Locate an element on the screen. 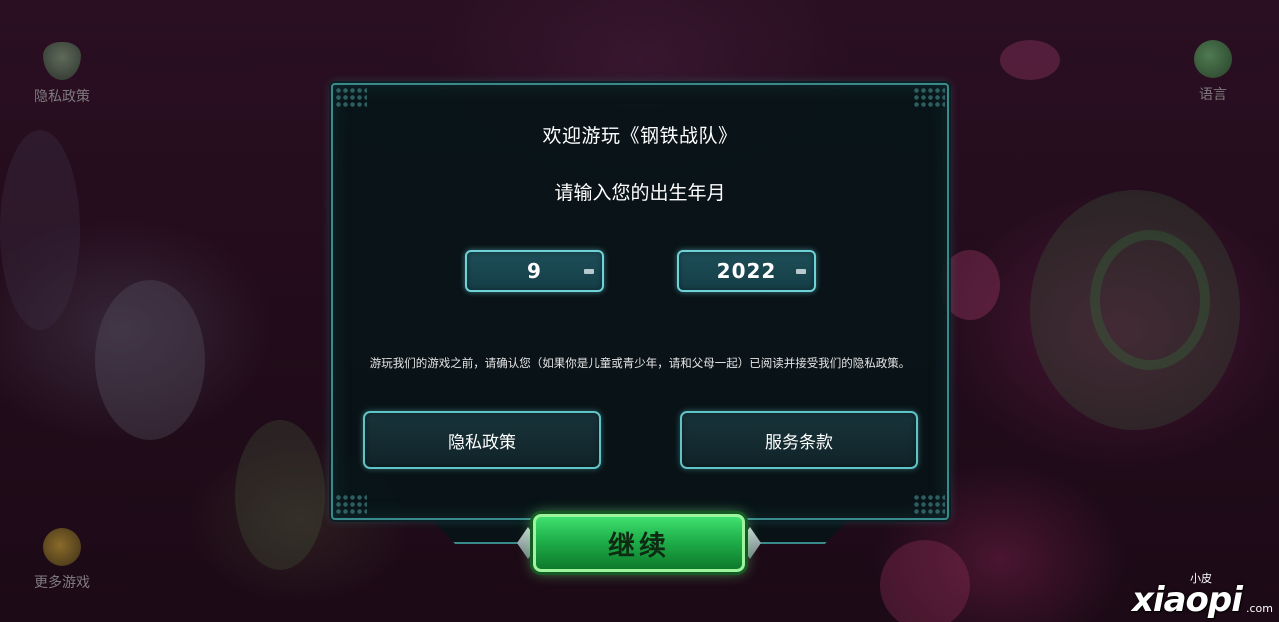  month-selector: 9 is located at coordinates (534, 271).